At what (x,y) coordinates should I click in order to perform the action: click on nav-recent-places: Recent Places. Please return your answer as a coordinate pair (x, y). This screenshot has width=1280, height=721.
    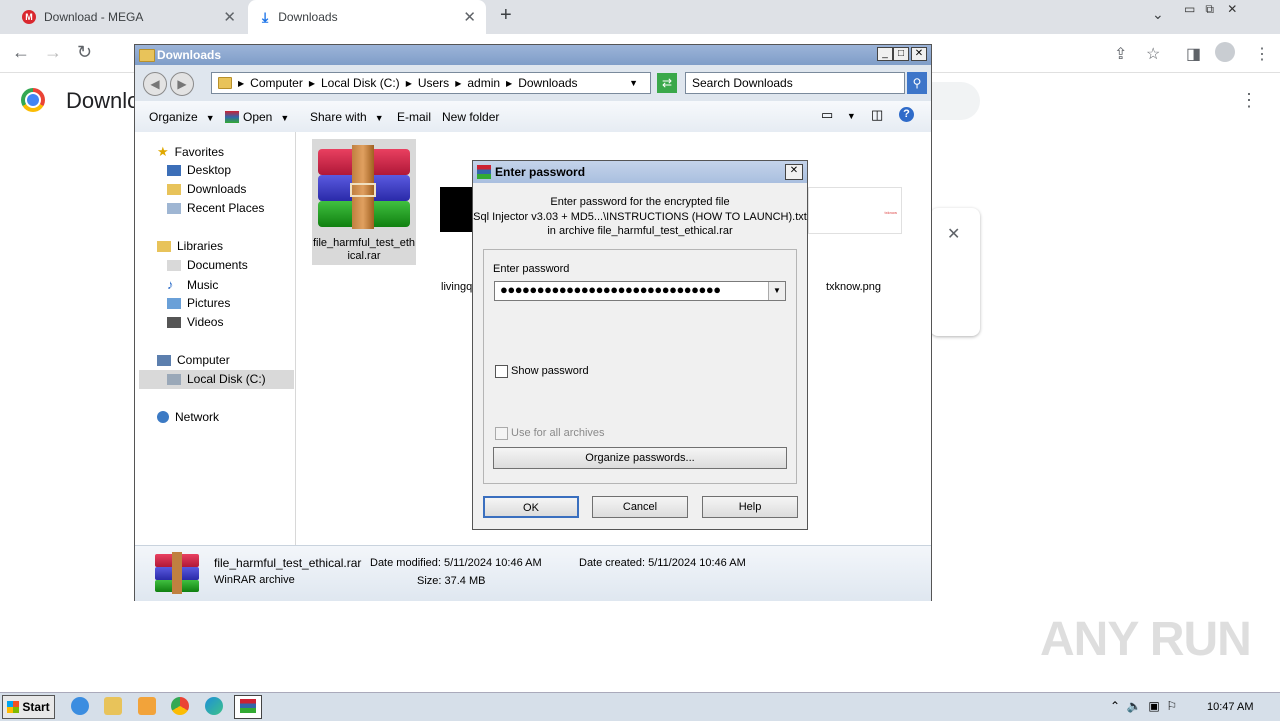
    Looking at the image, I should click on (215, 208).